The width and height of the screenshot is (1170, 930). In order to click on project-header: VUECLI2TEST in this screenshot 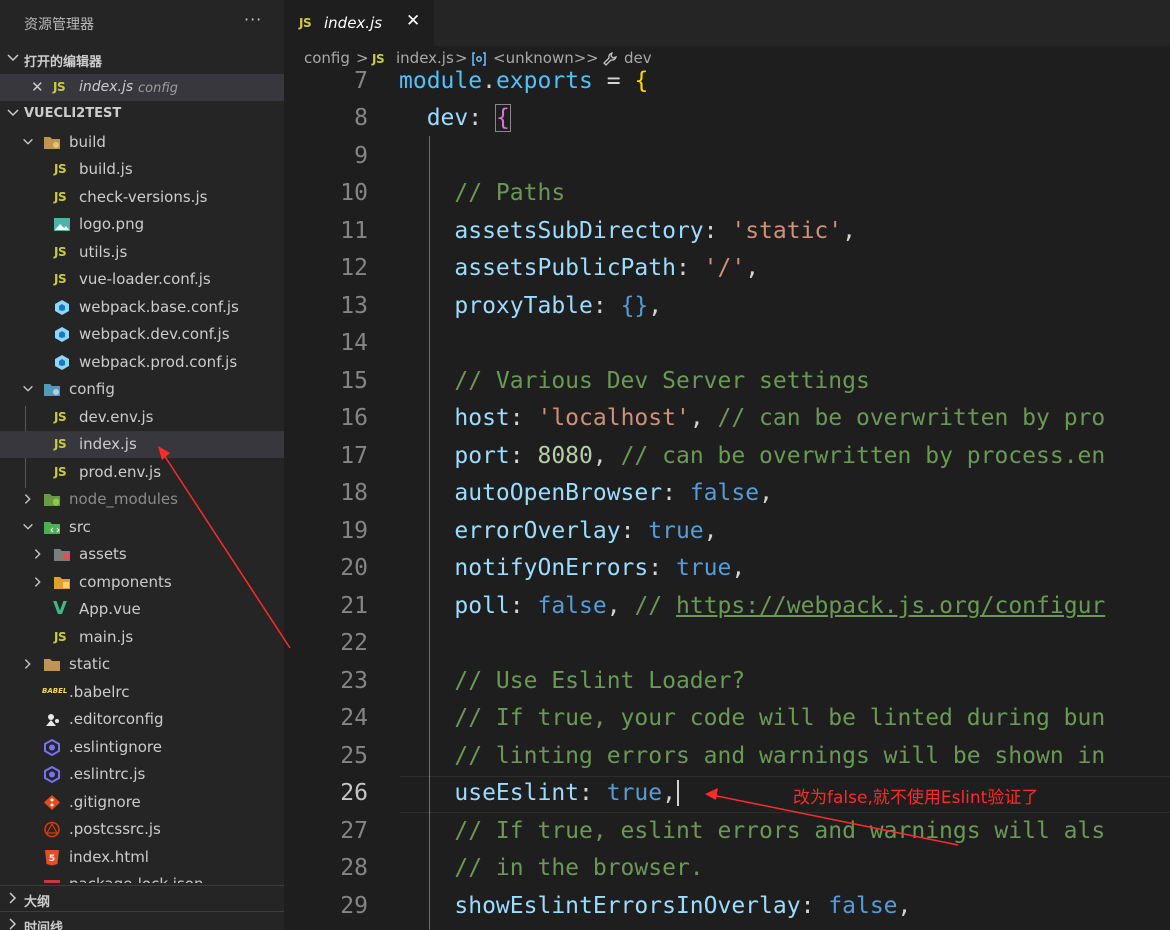, I will do `click(142, 114)`.